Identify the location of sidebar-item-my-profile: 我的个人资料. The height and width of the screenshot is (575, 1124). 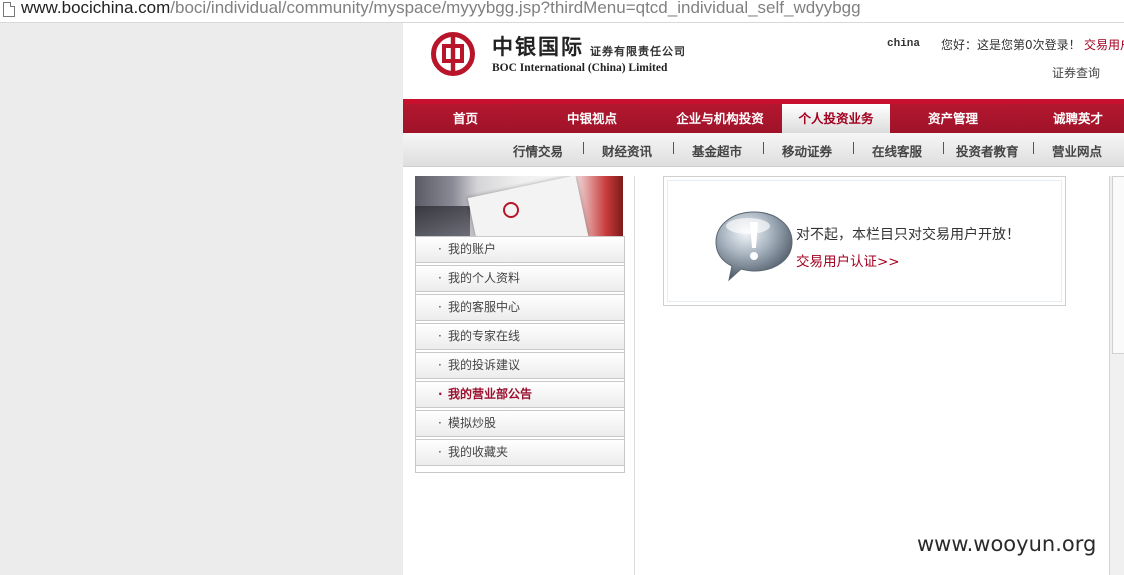
(520, 278).